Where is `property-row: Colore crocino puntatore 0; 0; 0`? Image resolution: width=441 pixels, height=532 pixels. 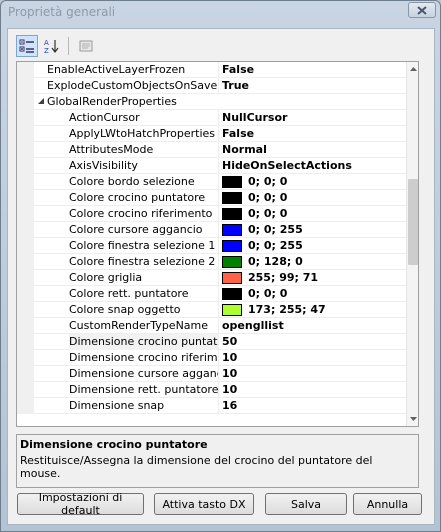 property-row: Colore crocino puntatore 0; 0; 0 is located at coordinates (211, 198).